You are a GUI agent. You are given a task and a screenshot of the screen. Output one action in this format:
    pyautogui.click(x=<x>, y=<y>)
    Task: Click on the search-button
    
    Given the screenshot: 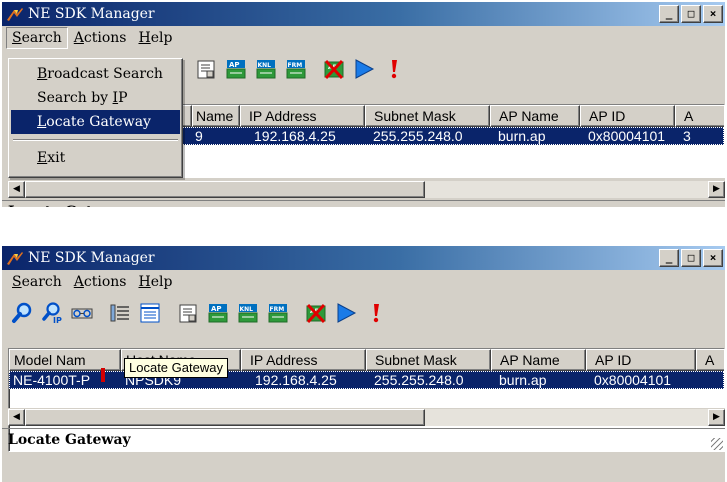 What is the action you would take?
    pyautogui.click(x=22, y=313)
    